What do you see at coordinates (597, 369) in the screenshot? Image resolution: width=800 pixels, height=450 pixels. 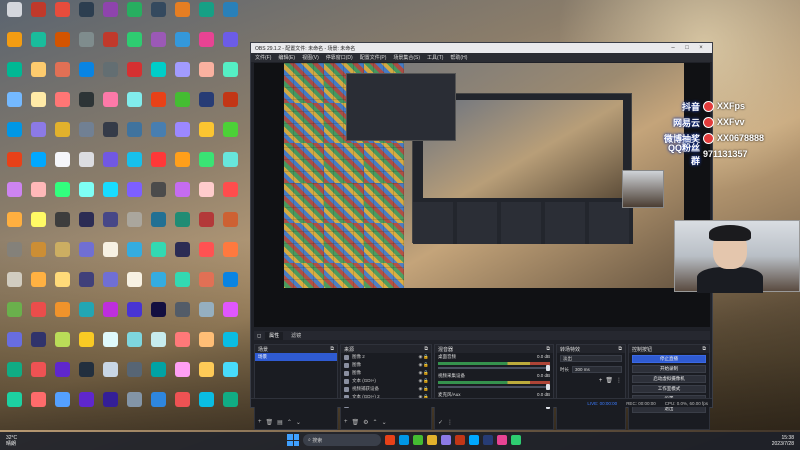 I see `duration-input: 300 ms` at bounding box center [597, 369].